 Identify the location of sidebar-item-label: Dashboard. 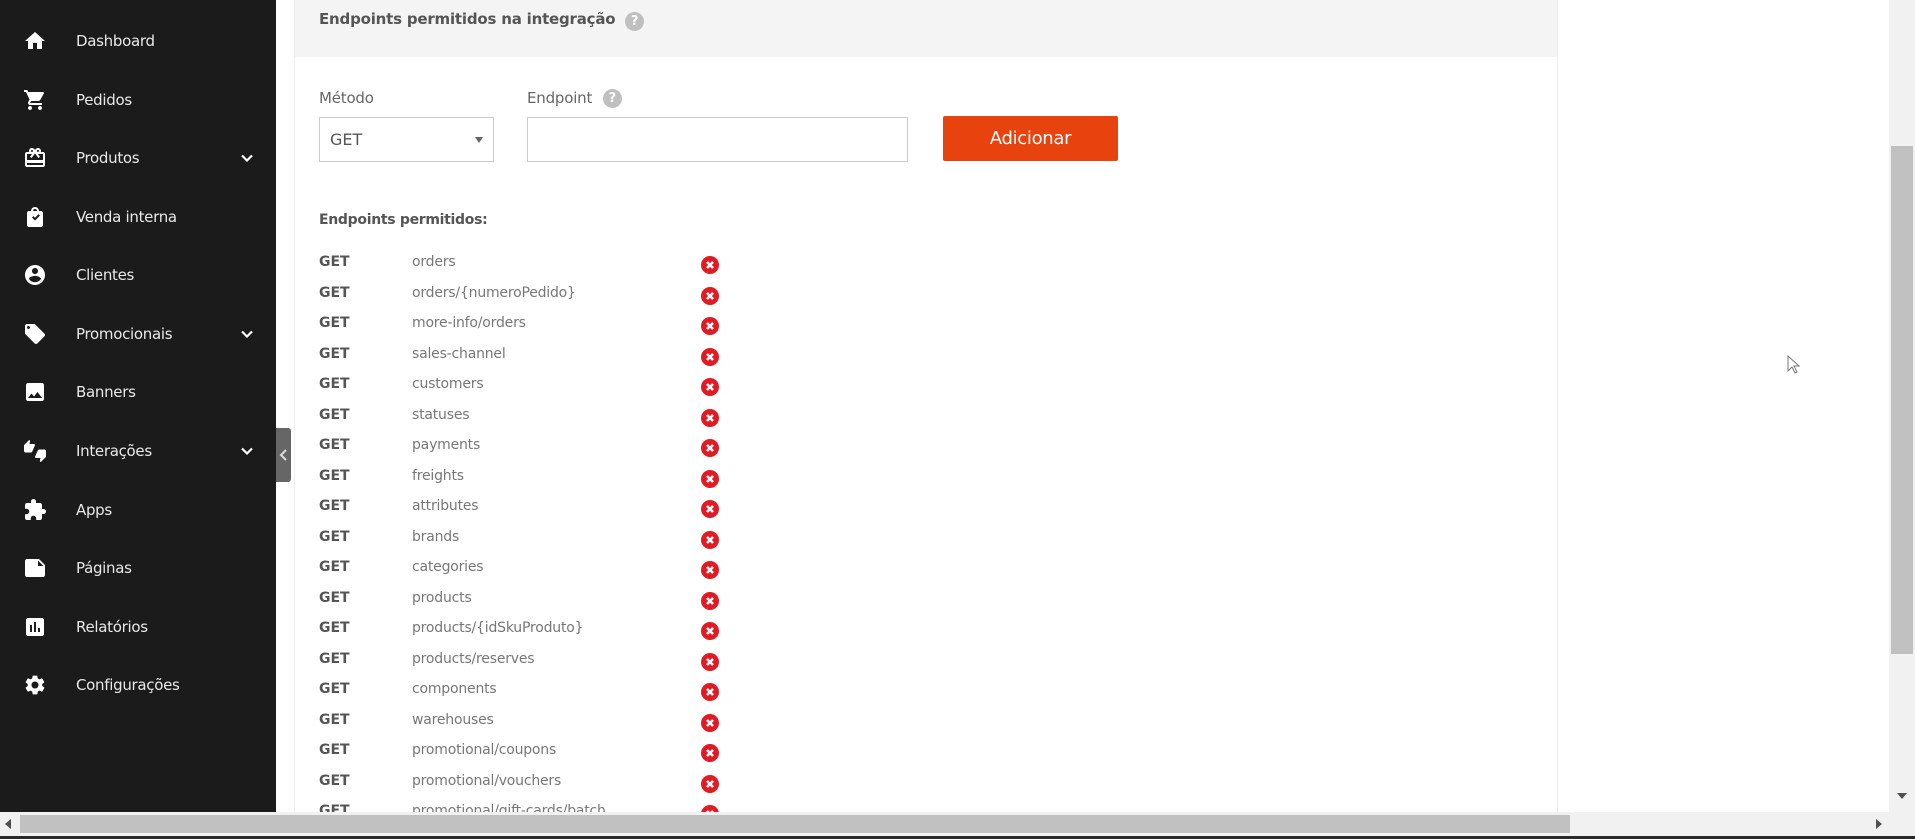
(115, 41).